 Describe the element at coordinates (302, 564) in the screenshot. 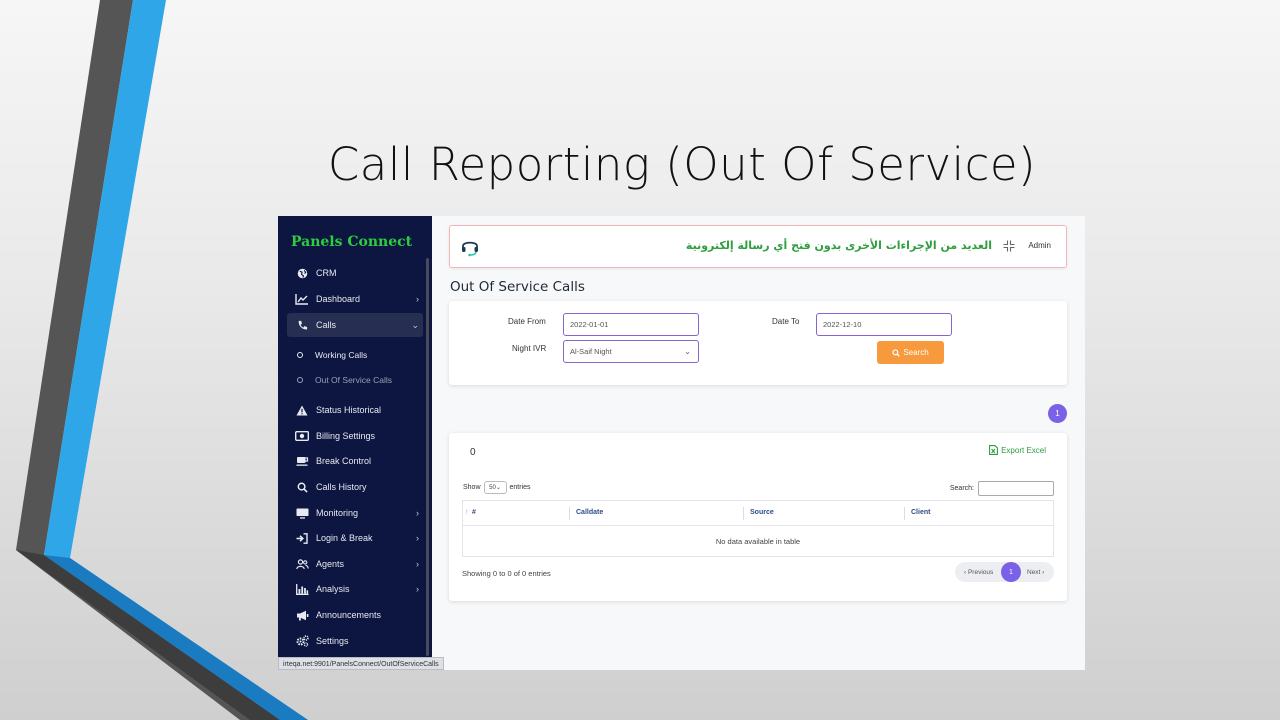

I see `users-icon` at that location.